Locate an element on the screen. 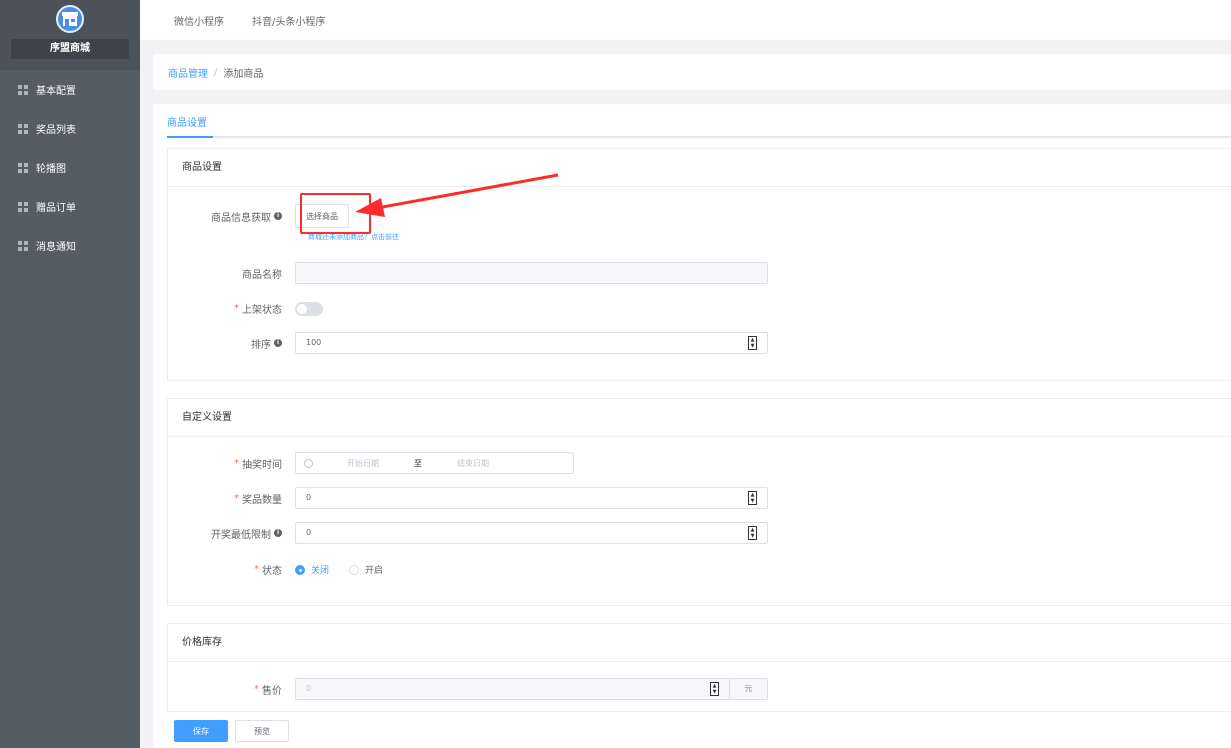 The image size is (1231, 748). sort-row: 排序 i 100 ▲ ▼ is located at coordinates (468, 343).